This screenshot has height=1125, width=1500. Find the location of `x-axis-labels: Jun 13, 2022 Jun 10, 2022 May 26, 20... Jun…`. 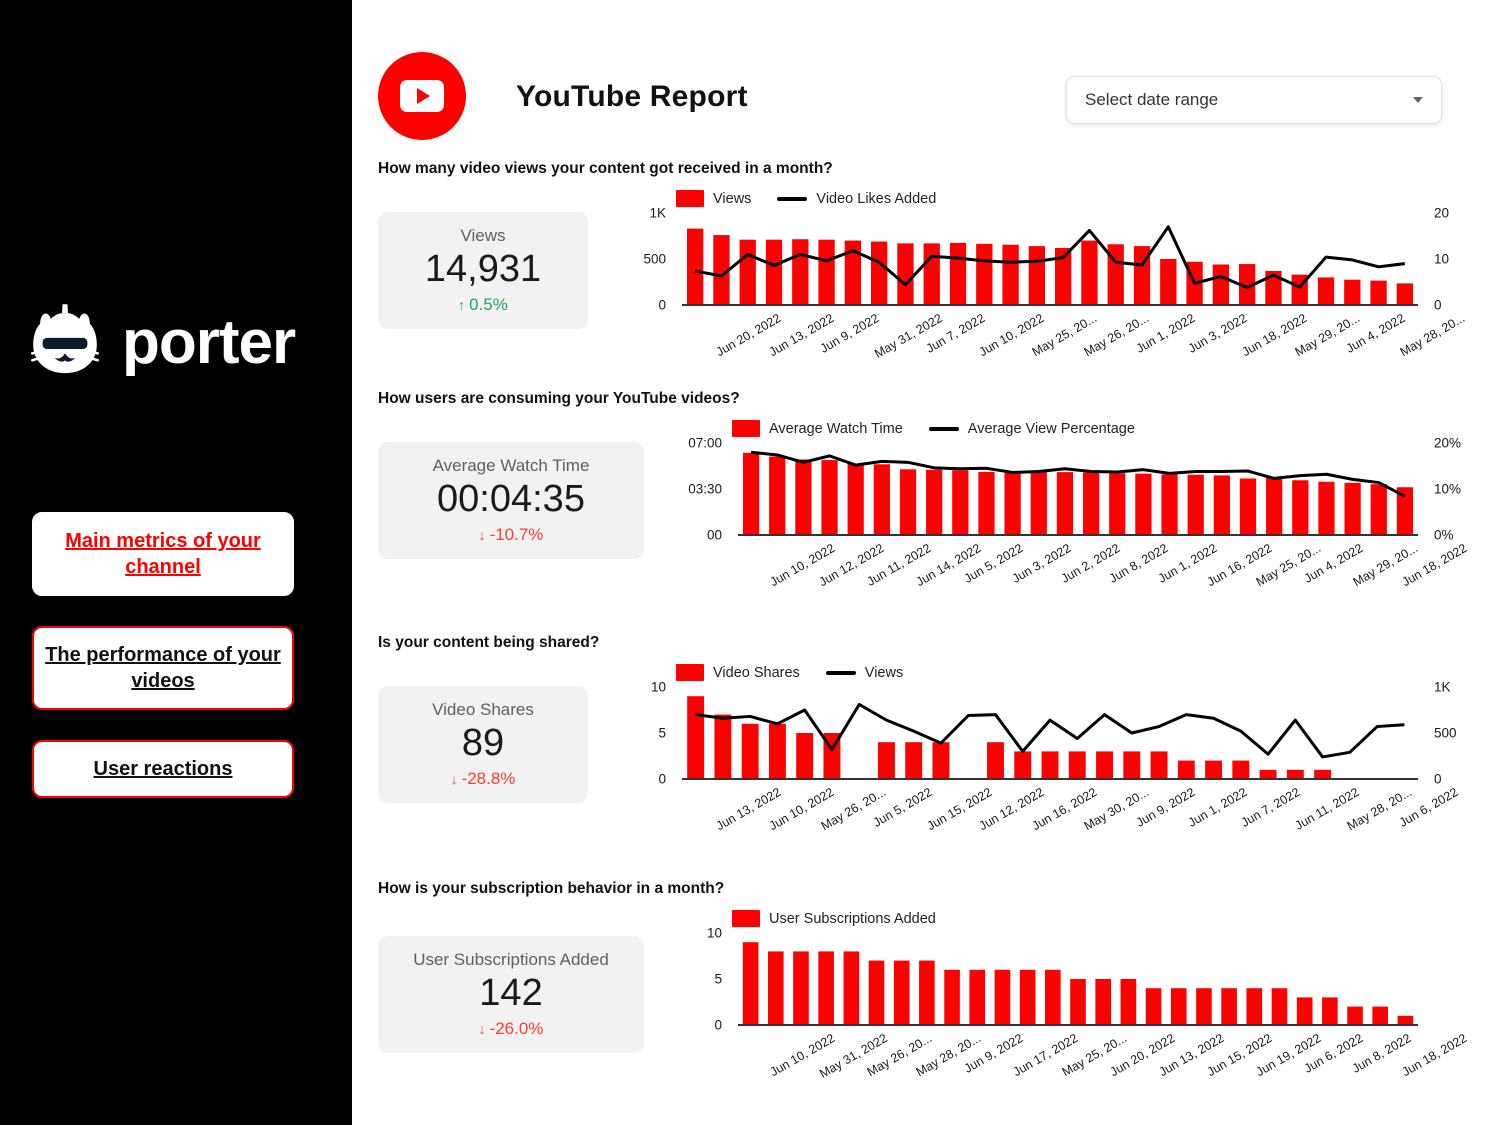

x-axis-labels: Jun 13, 2022 Jun 10, 2022 May 26, 20... Jun… is located at coordinates (1071, 810).